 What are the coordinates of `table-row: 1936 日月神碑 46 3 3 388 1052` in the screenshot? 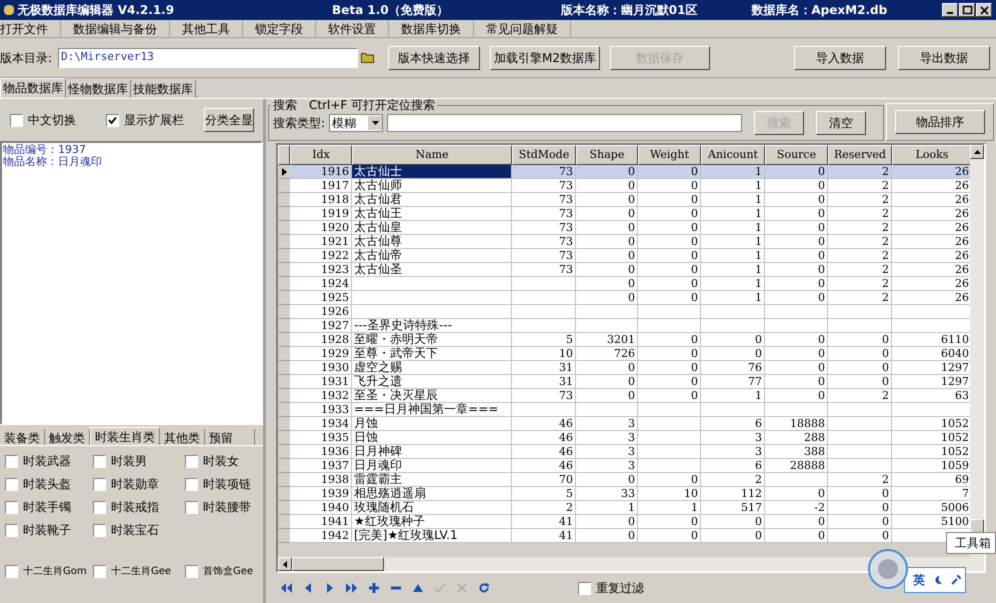 It's located at (624, 452).